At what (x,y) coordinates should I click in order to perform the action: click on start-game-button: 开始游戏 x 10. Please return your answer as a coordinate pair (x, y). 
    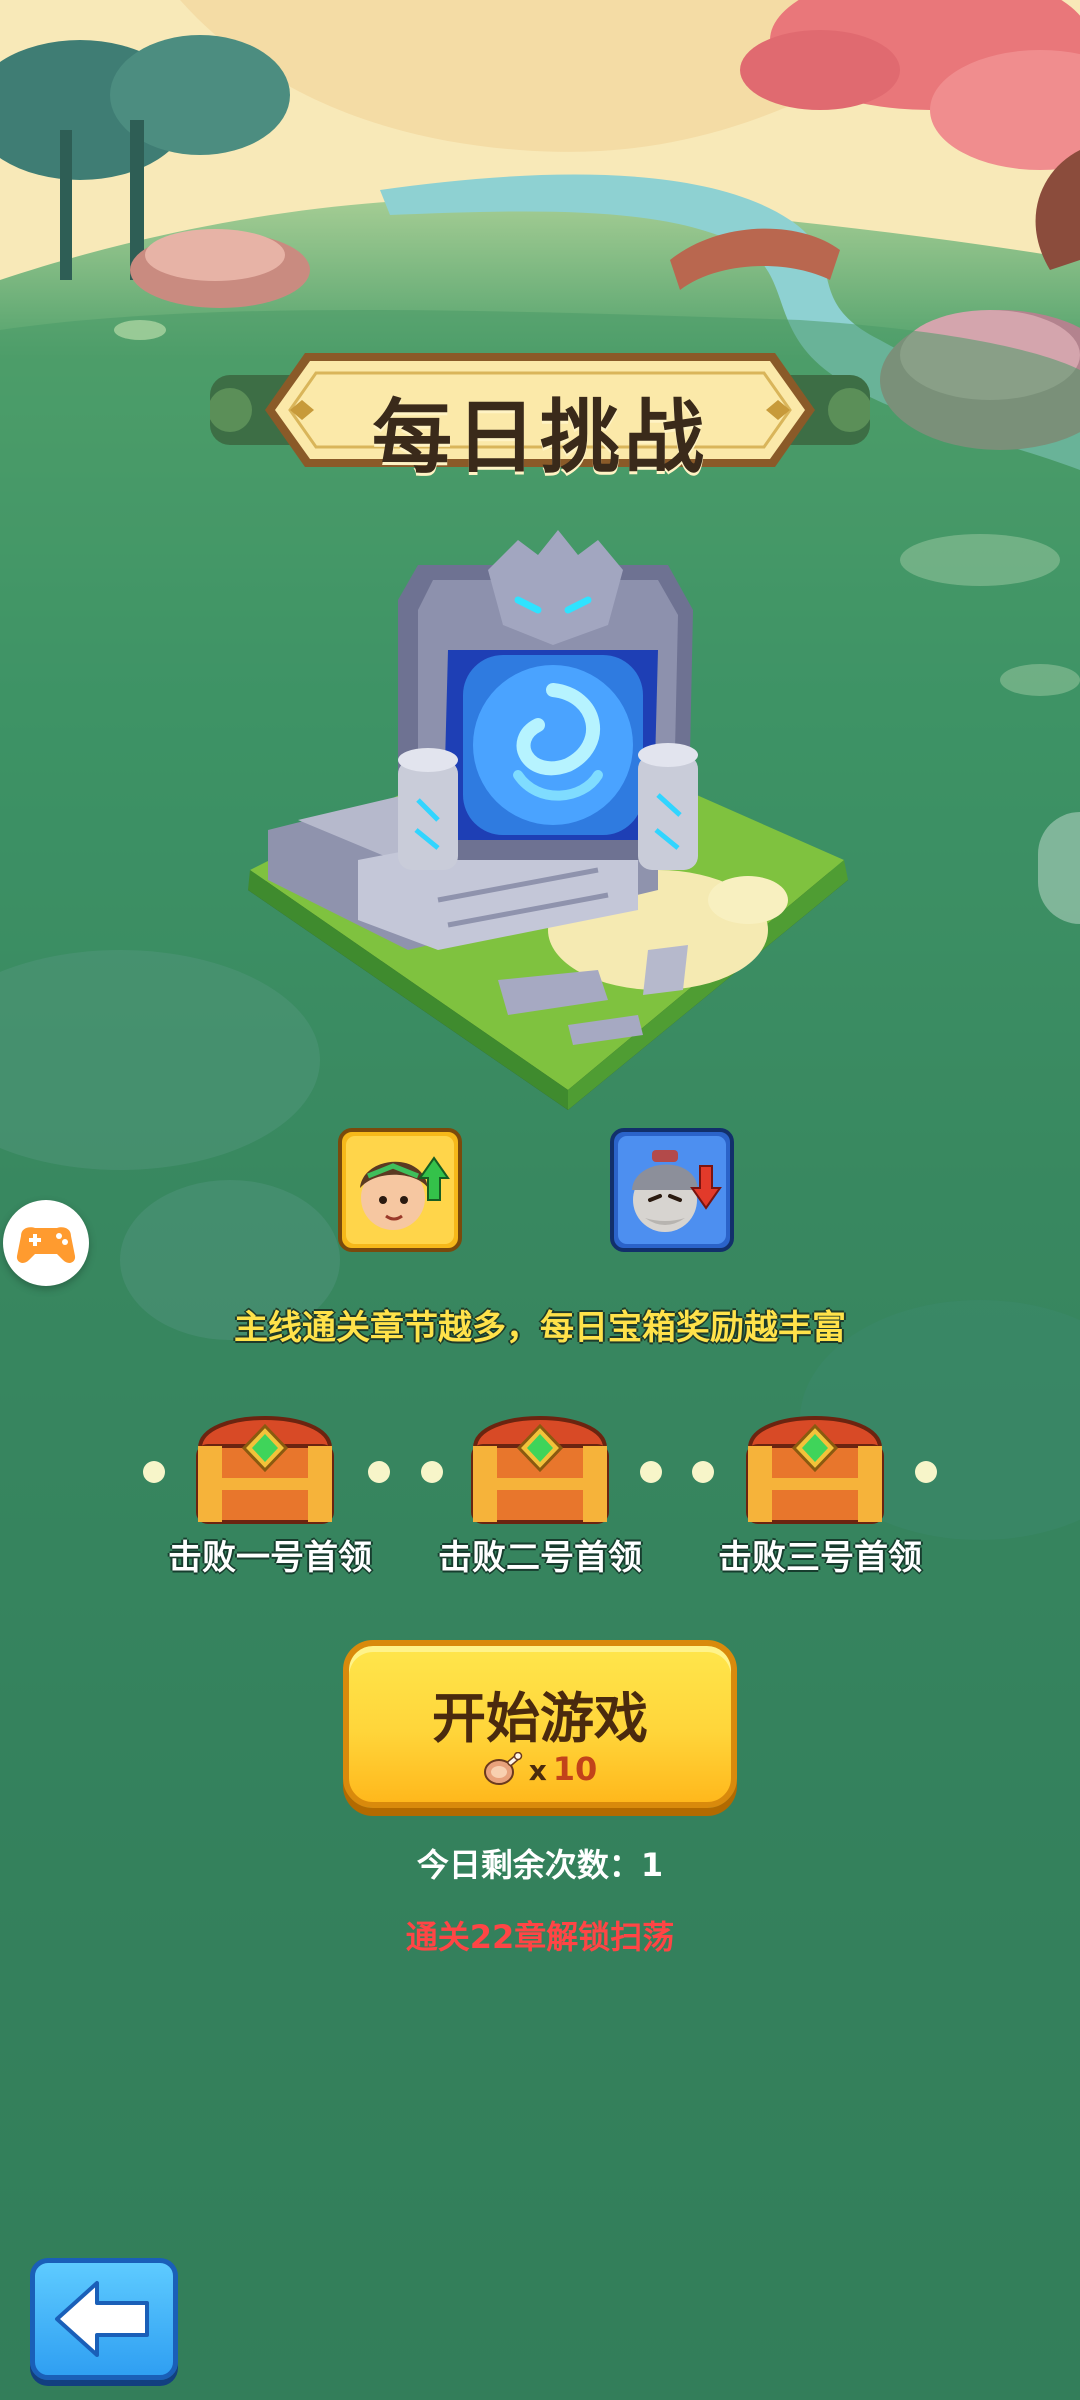
    Looking at the image, I should click on (540, 1724).